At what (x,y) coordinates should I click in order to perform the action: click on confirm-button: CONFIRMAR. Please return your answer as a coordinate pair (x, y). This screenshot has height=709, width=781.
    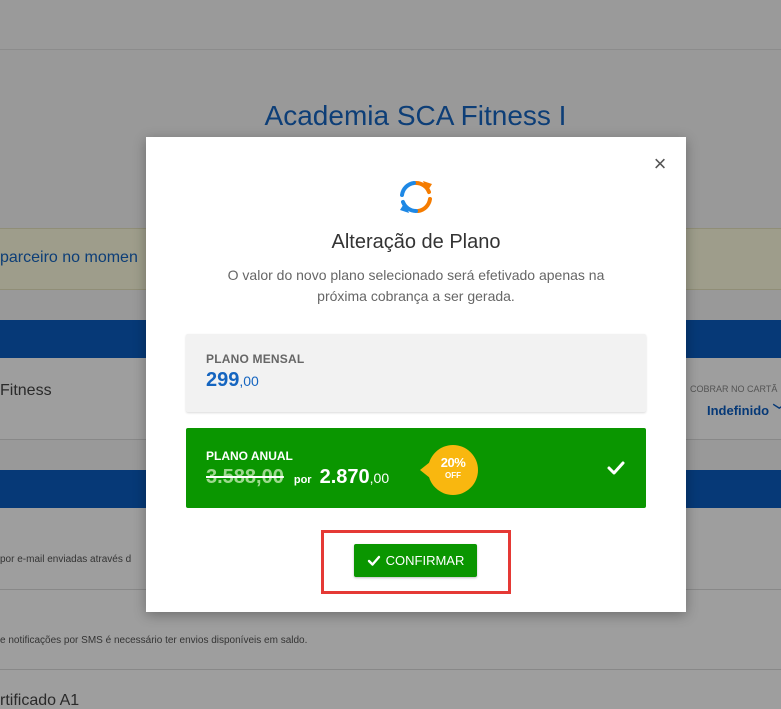
    Looking at the image, I should click on (415, 560).